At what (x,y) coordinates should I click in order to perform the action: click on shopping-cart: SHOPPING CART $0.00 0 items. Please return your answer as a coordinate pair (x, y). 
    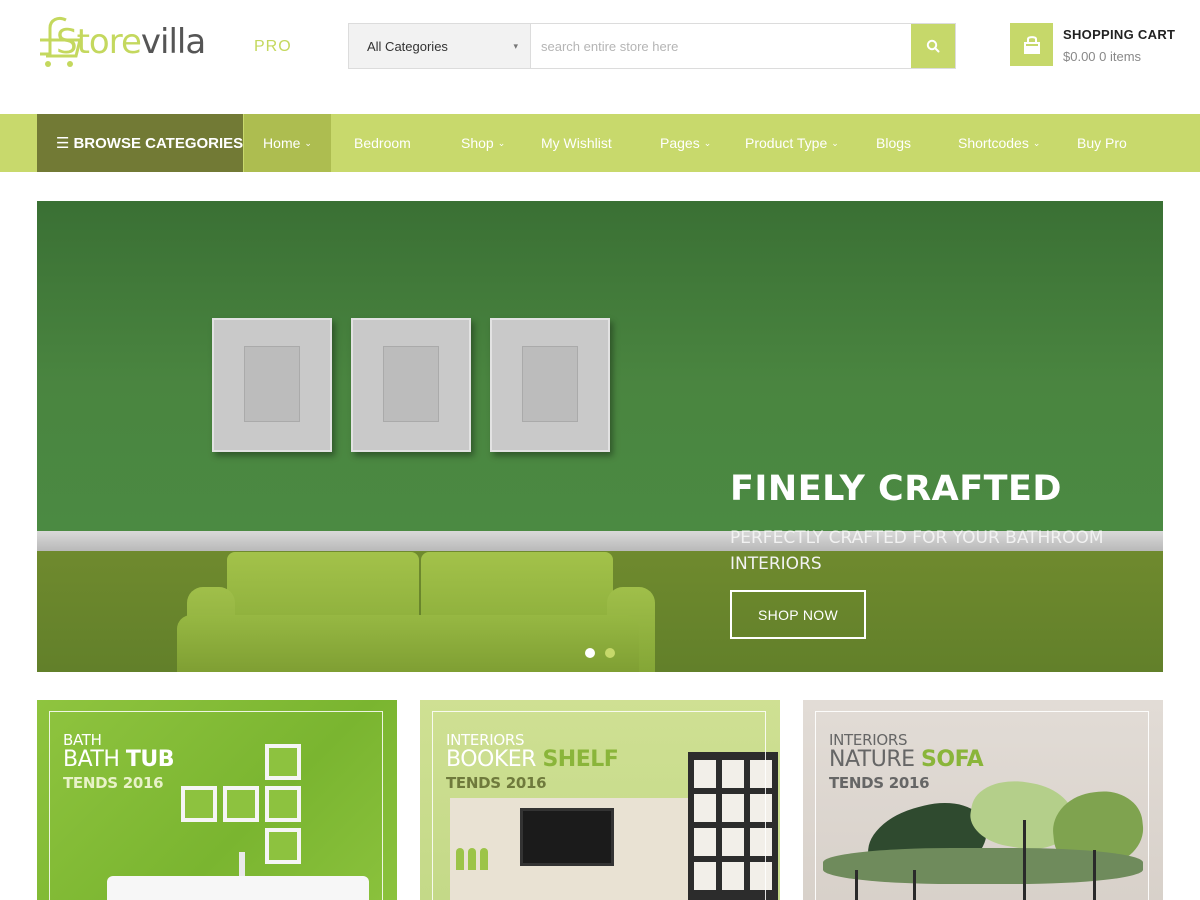
    Looking at the image, I should click on (1100, 46).